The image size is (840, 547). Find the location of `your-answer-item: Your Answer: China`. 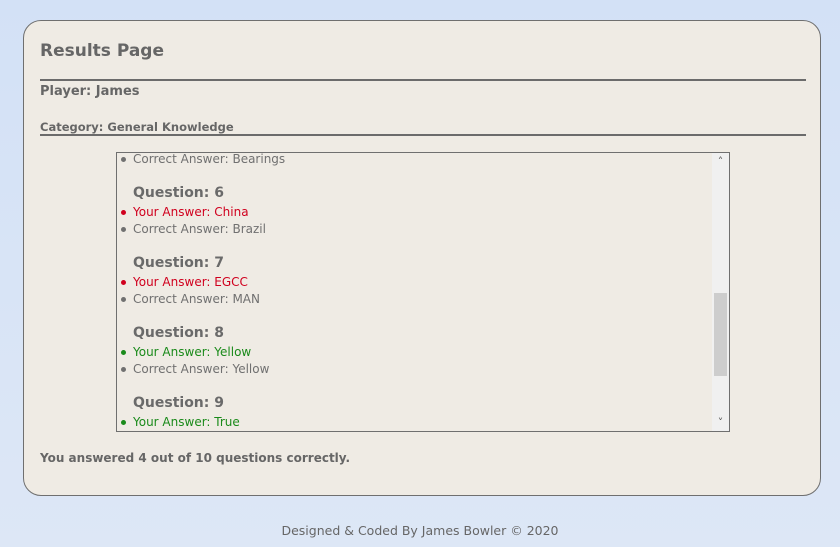

your-answer-item: Your Answer: China is located at coordinates (414, 212).